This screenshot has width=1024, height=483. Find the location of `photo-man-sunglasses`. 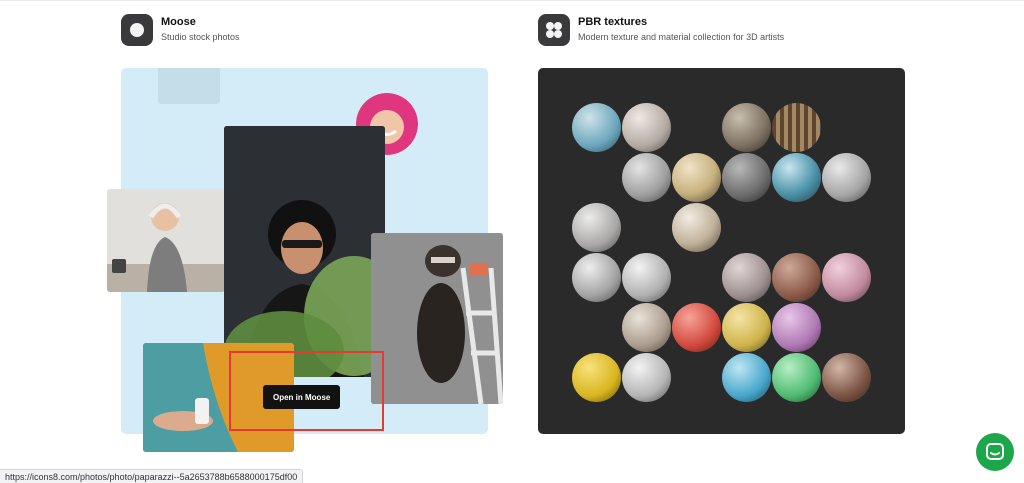

photo-man-sunglasses is located at coordinates (304, 251).